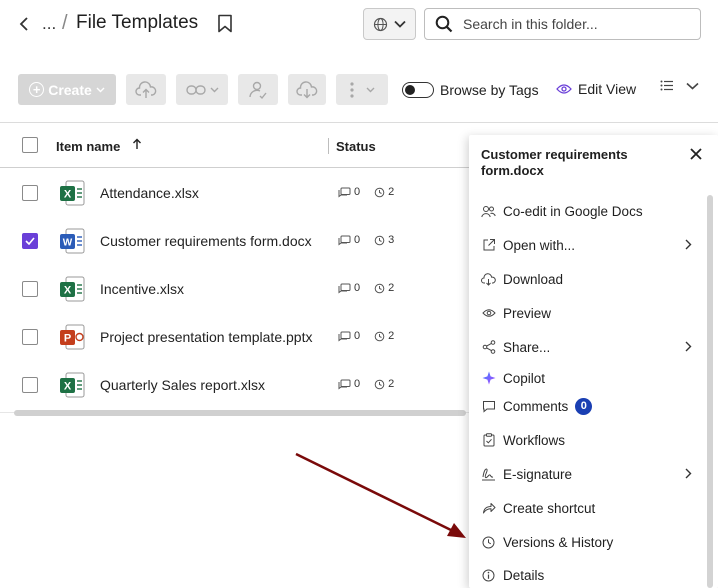  Describe the element at coordinates (418, 90) in the screenshot. I see `browse-by-tags-toggle` at that location.